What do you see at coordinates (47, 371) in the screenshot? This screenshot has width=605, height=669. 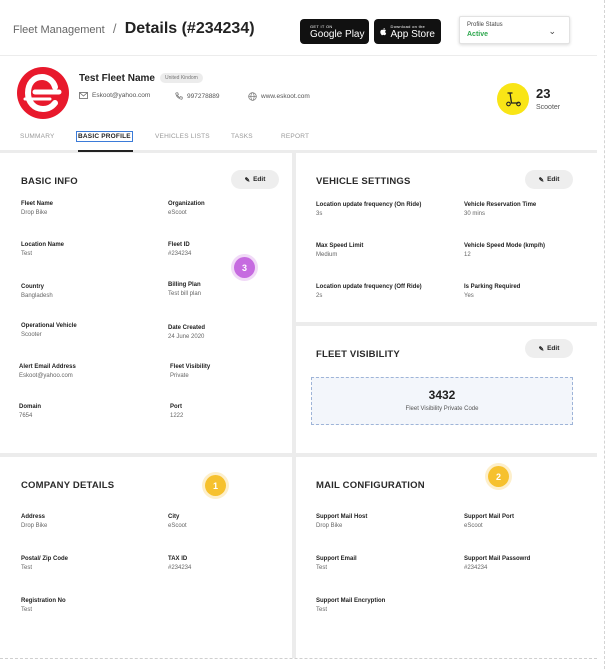 I see `field-alert-email: Alert Email Address Eskoot@yahoo.com` at bounding box center [47, 371].